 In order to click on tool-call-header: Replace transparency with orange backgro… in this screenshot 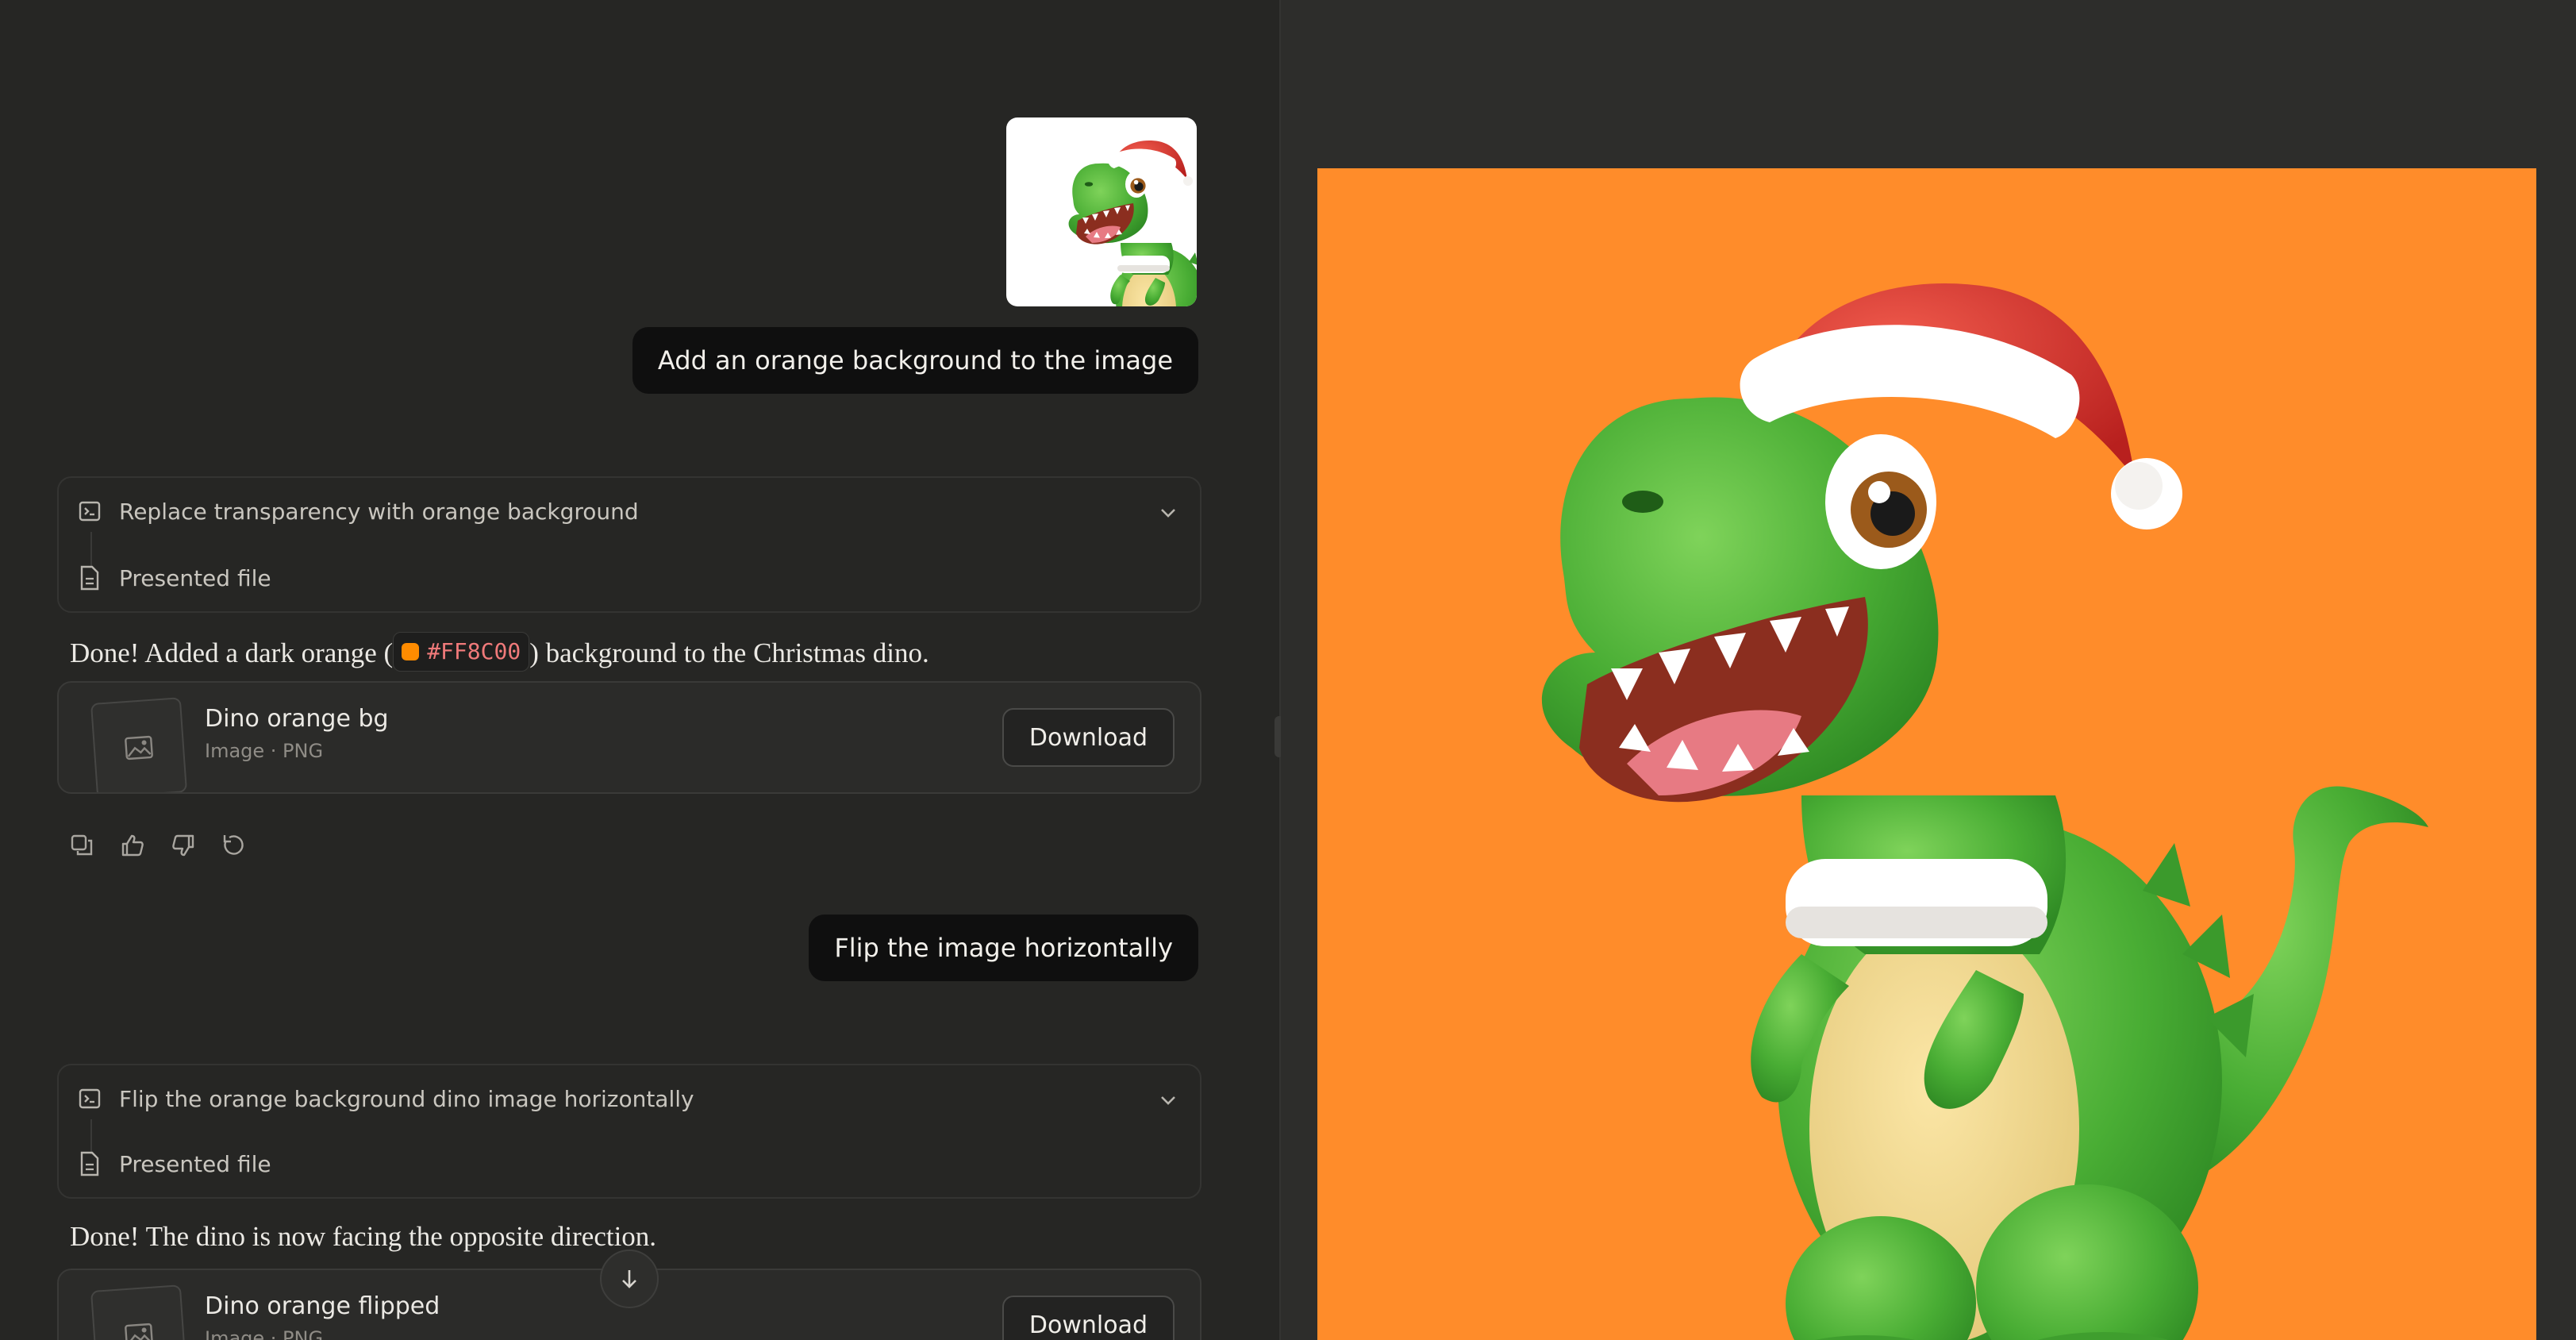, I will do `click(358, 511)`.